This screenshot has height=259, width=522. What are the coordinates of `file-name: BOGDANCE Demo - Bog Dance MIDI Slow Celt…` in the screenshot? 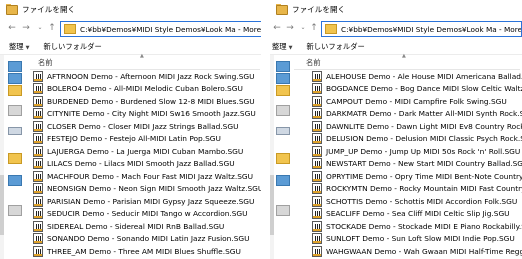 It's located at (424, 89).